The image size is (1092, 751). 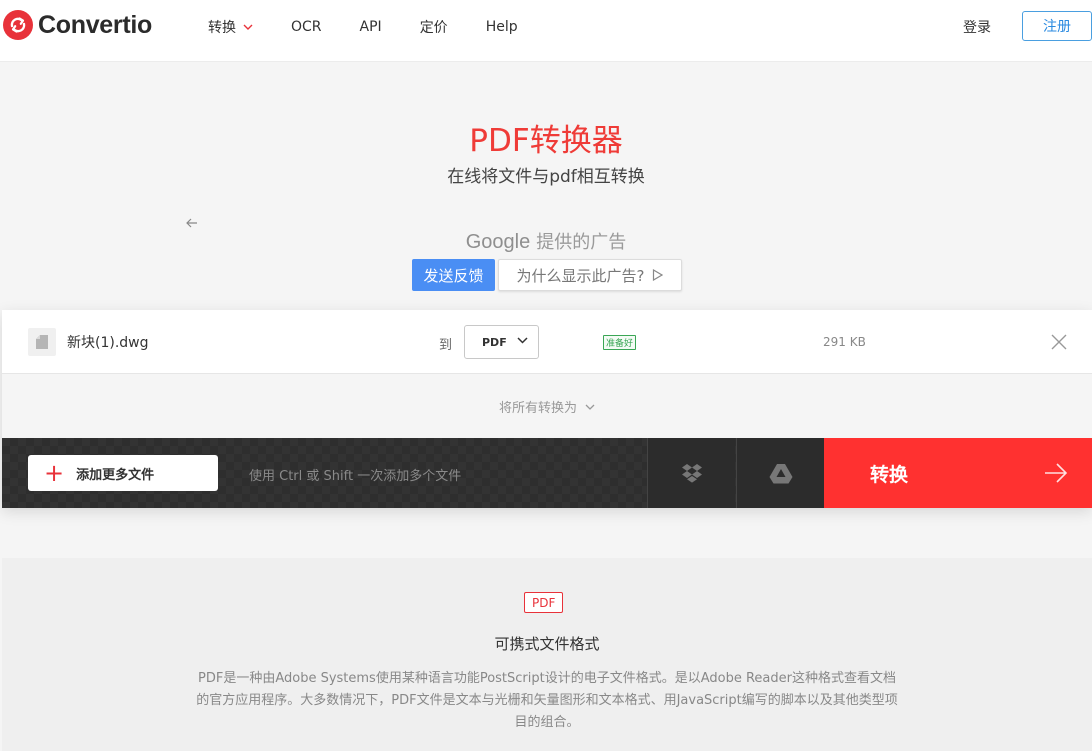 I want to click on top-navbar: Convertio 转换 OCR API 定价 Help 登录 注册, so click(x=546, y=31).